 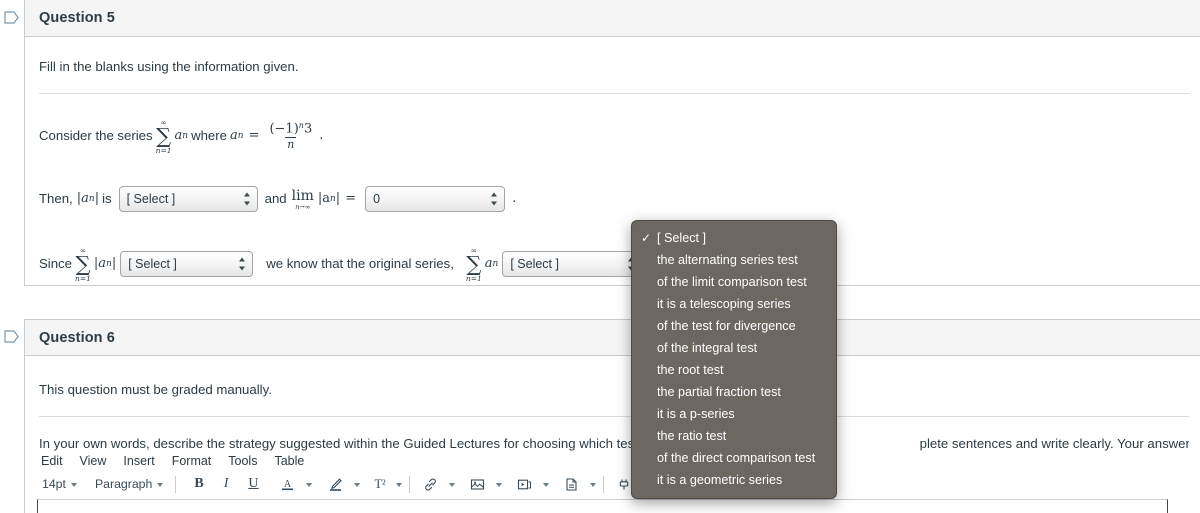 I want to click on dropdown-option-10: of the direct comparison test, so click(x=734, y=458).